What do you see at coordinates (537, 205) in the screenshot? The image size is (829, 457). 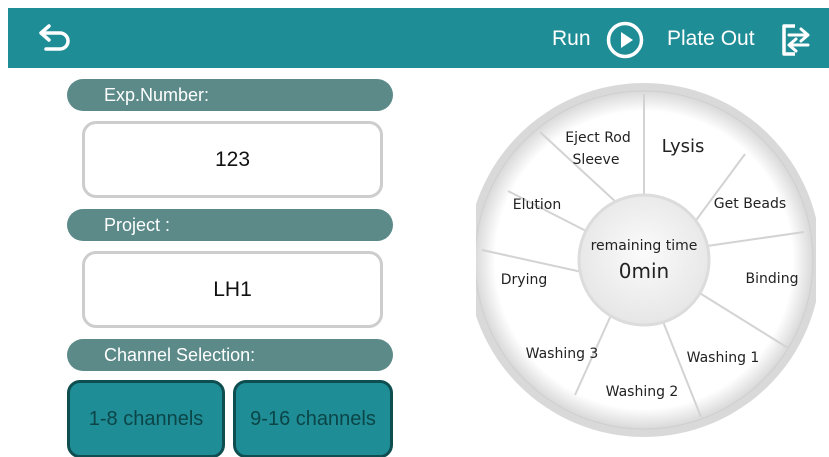 I see `segment-elution: Elution` at bounding box center [537, 205].